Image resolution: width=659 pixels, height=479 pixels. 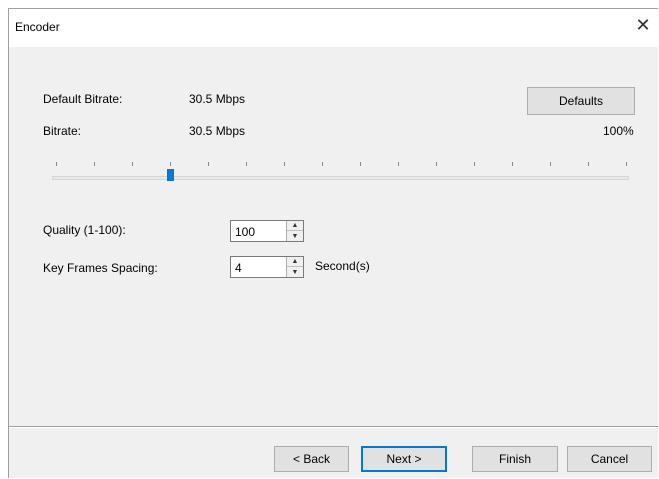 What do you see at coordinates (238, 268) in the screenshot?
I see `keyframes-value: 4` at bounding box center [238, 268].